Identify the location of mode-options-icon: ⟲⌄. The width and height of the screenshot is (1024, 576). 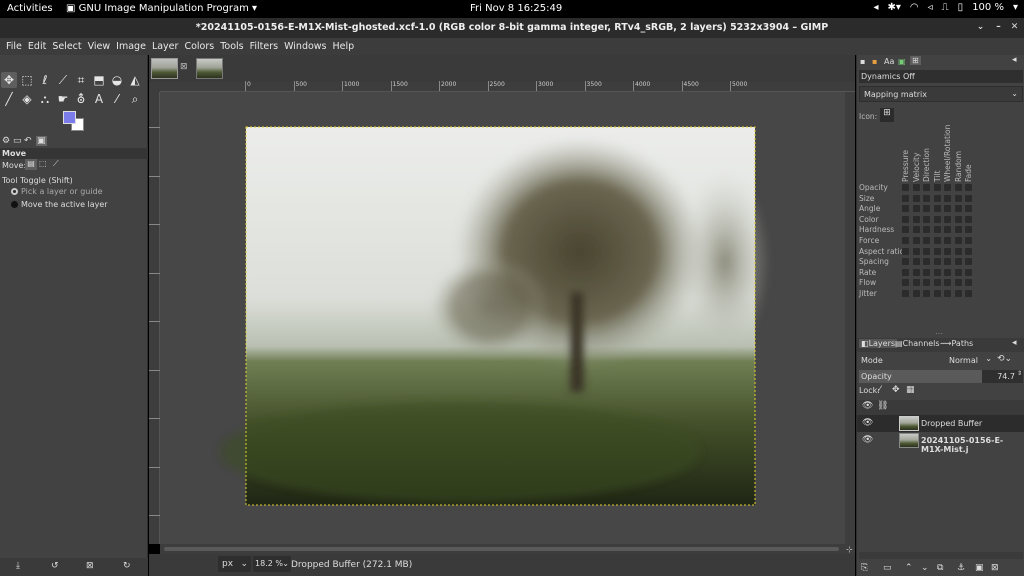
(1004, 359).